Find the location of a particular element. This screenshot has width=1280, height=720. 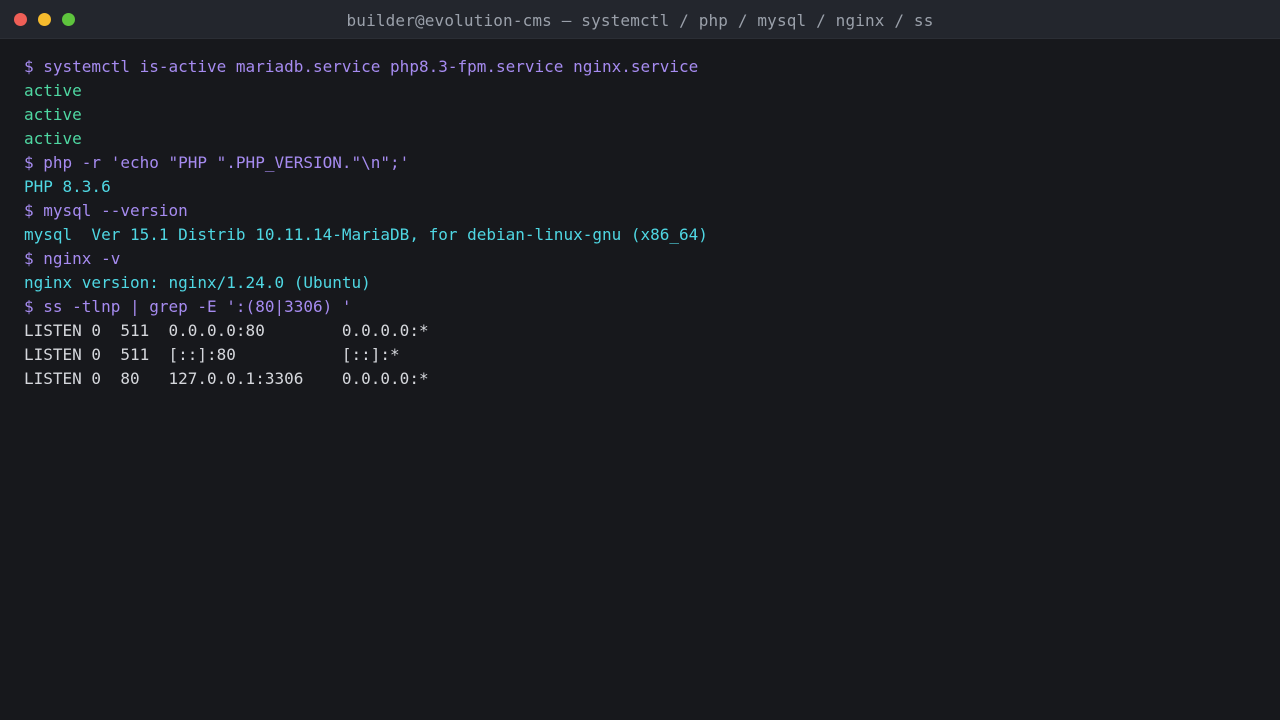

command-line: $ ss -tlnp | grep -E ':(80|3306) ' is located at coordinates (188, 306).